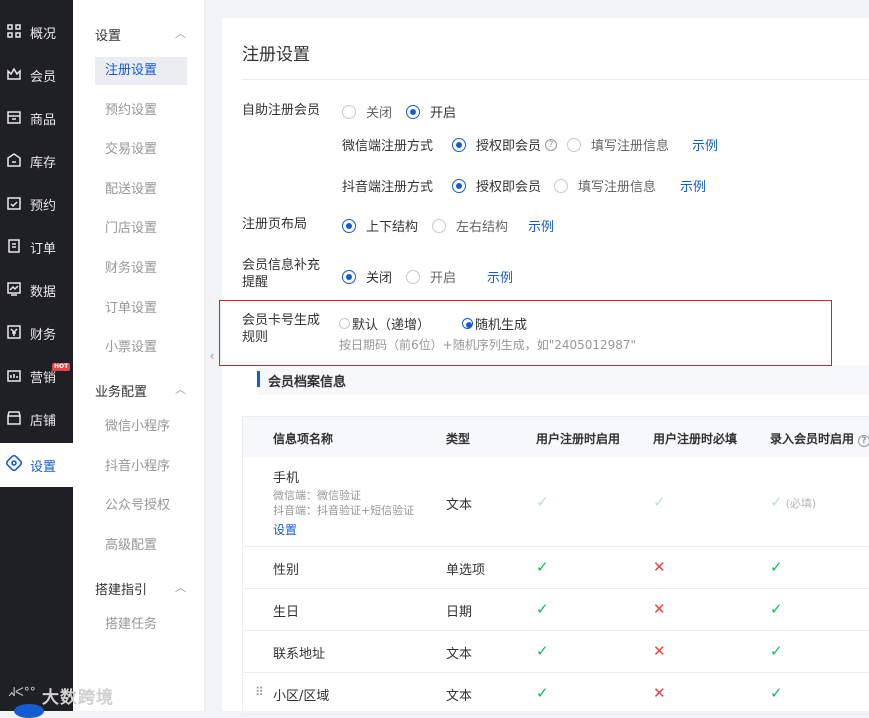 The image size is (869, 718). What do you see at coordinates (578, 439) in the screenshot?
I see `col-reg-enable-header: 用户注册时启用` at bounding box center [578, 439].